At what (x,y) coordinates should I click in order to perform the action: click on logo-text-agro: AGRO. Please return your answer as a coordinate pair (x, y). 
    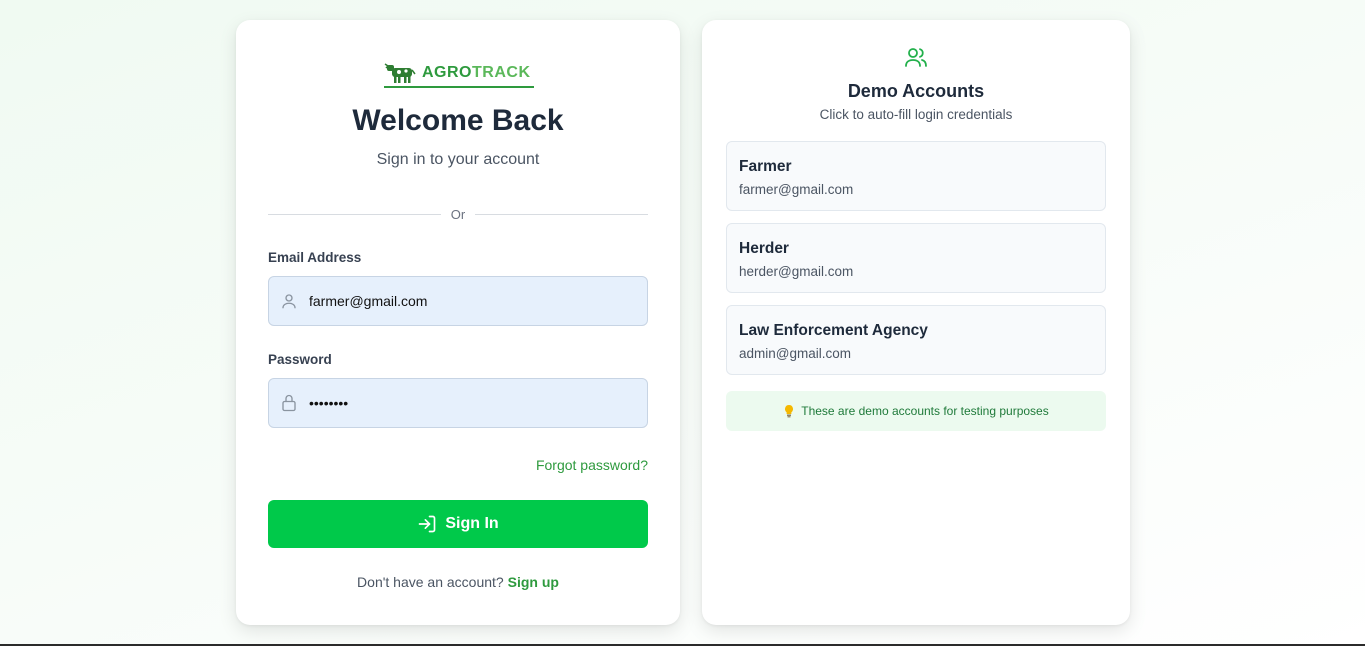
    Looking at the image, I should click on (447, 72).